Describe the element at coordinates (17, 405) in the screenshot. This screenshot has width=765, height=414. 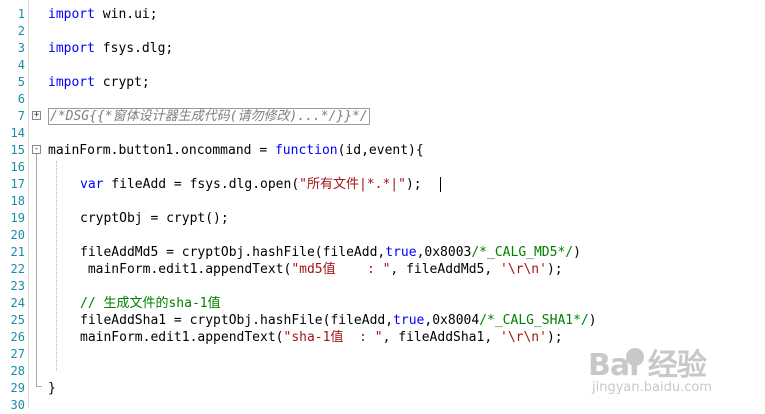
I see `line-number: 30` at that location.